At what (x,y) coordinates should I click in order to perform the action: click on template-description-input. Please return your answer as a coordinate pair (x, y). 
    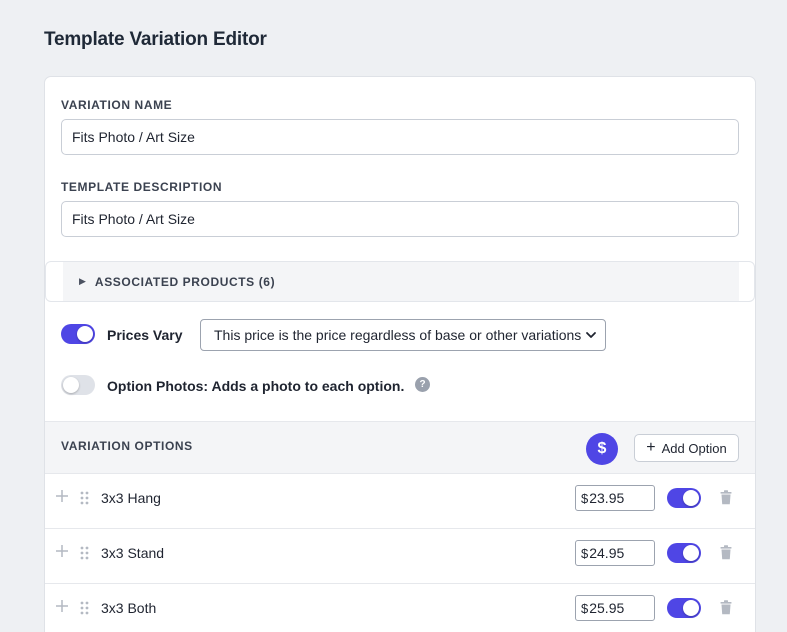
    Looking at the image, I should click on (400, 219).